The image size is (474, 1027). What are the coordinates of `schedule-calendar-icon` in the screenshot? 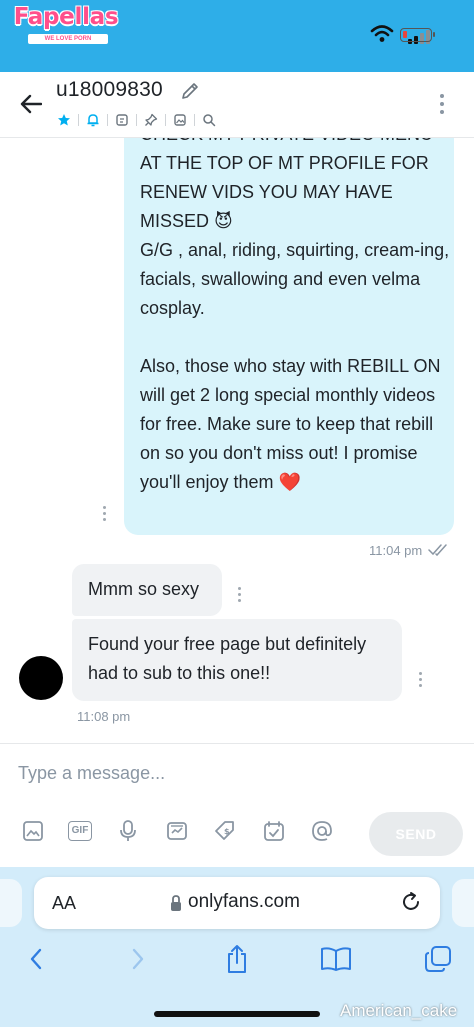 It's located at (274, 831).